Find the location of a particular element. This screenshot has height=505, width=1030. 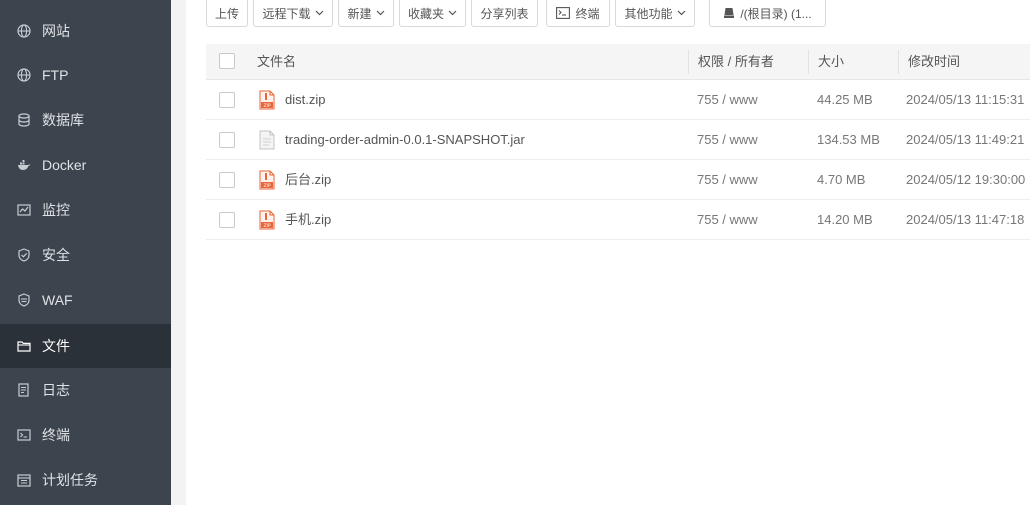

sidebar-item-ftp: FTP is located at coordinates (85, 75).